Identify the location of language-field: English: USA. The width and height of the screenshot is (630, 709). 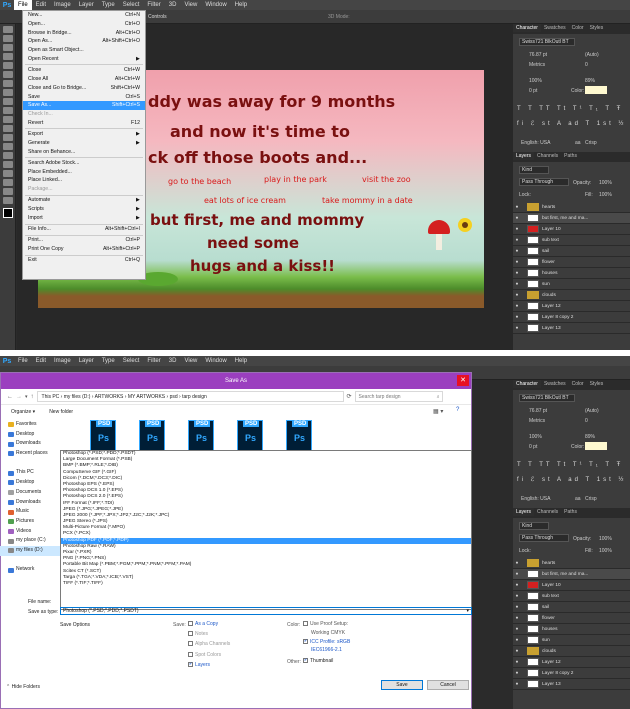
(535, 143).